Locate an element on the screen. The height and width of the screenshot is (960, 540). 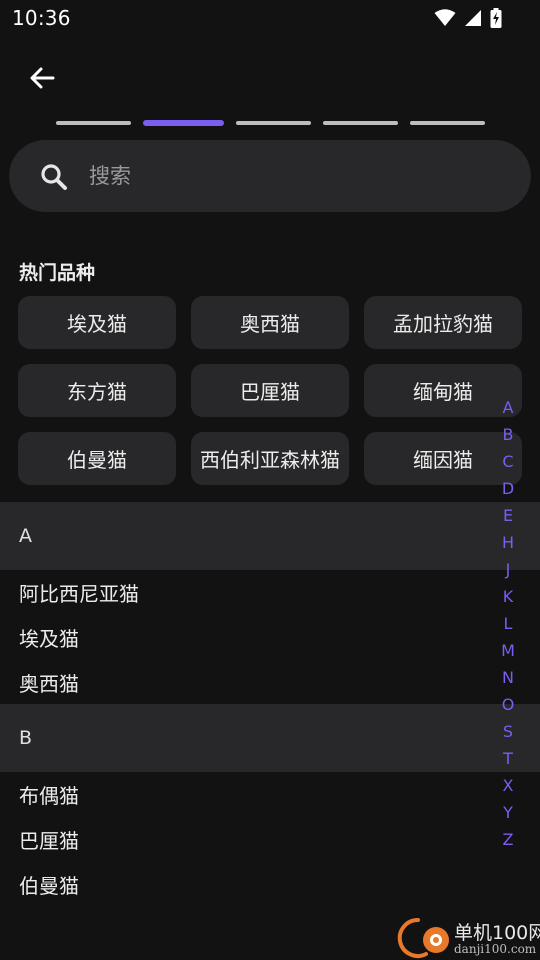
status-time: 10:36 is located at coordinates (41, 18).